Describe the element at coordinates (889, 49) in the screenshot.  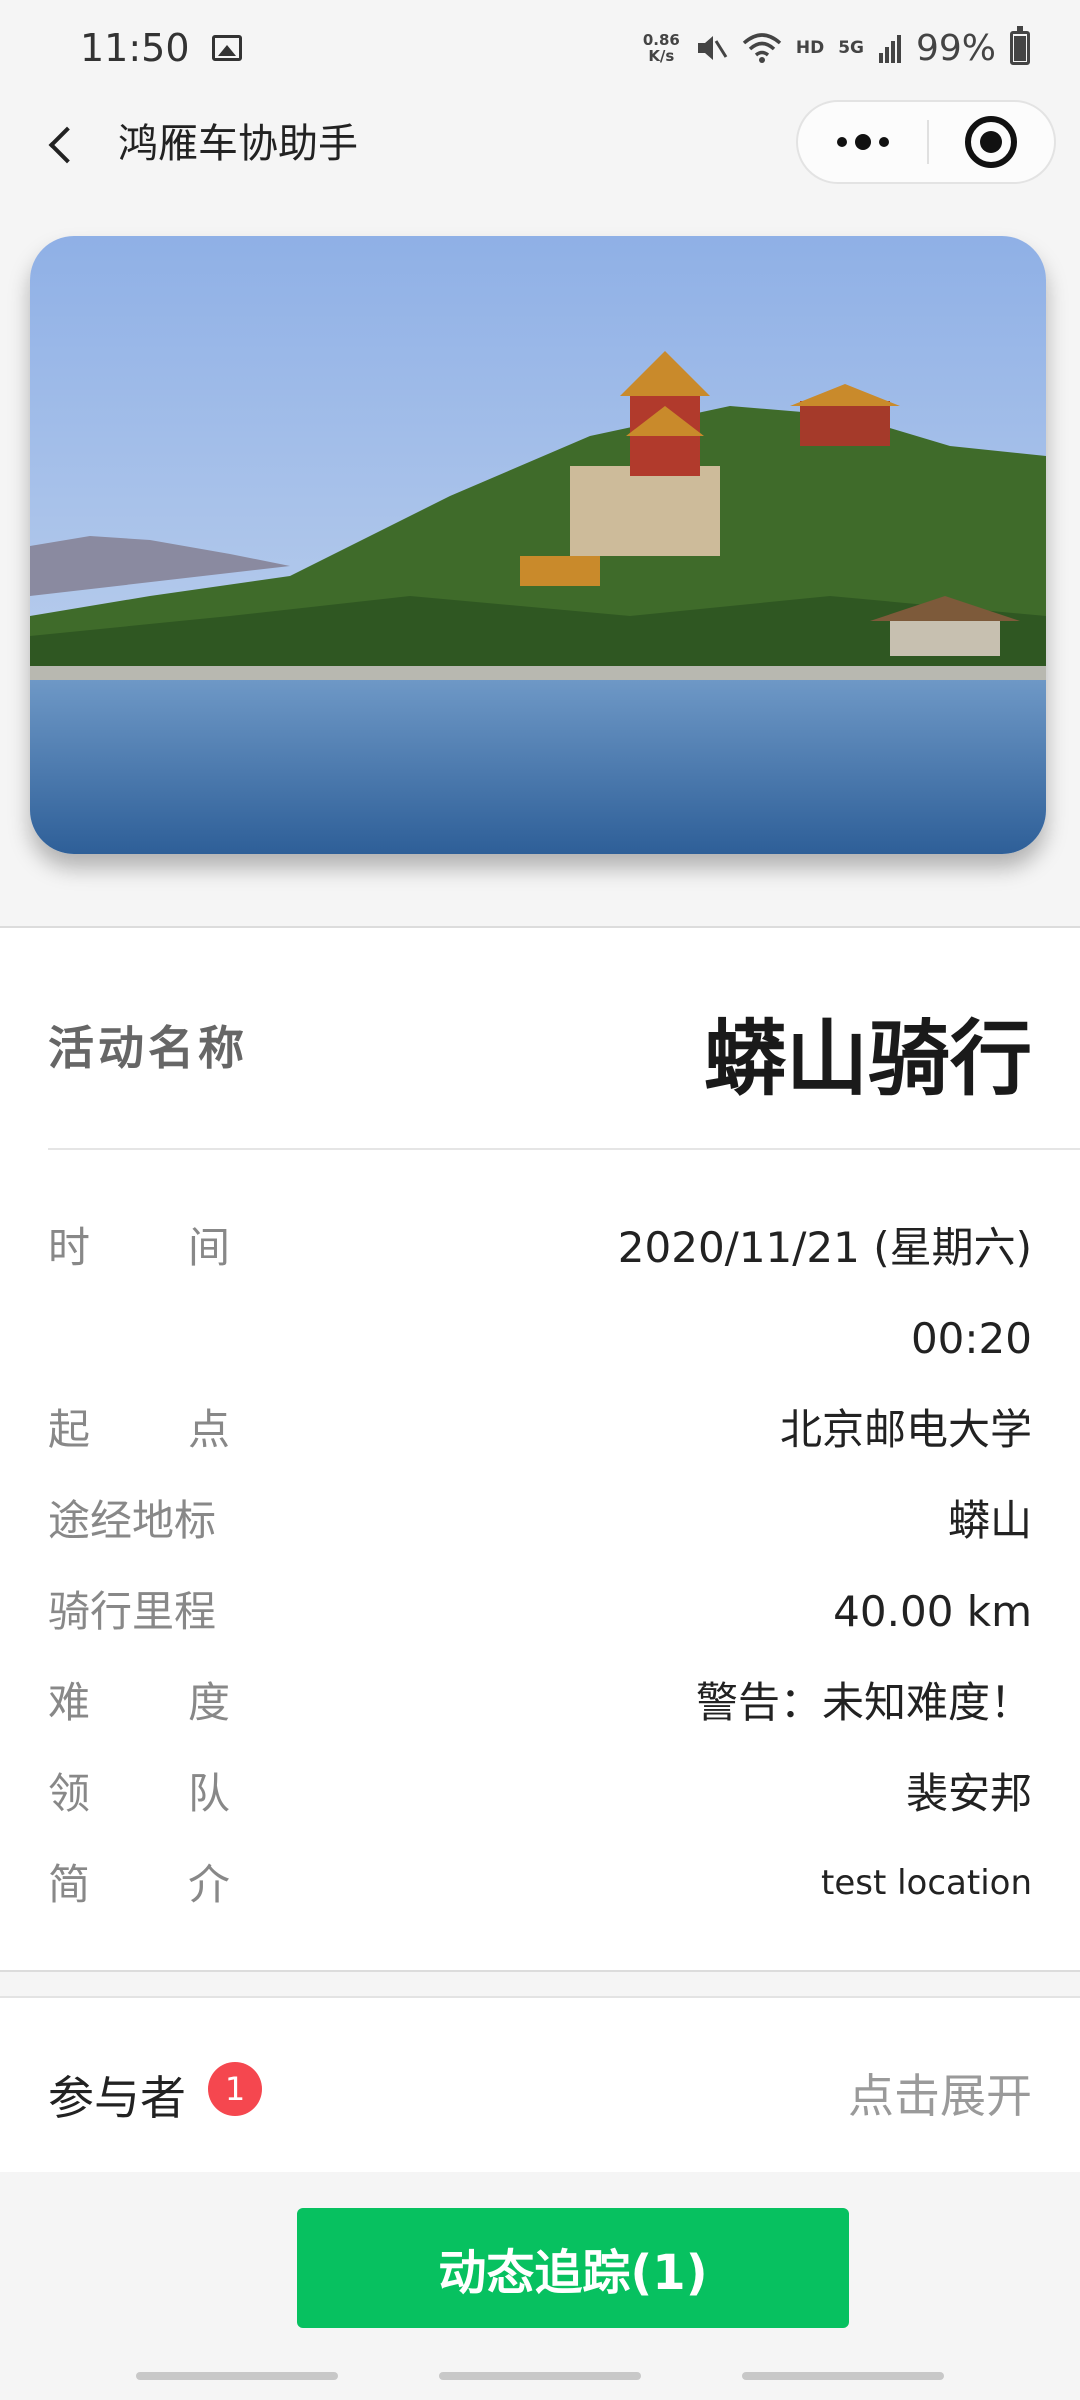
I see `signal-icon` at that location.